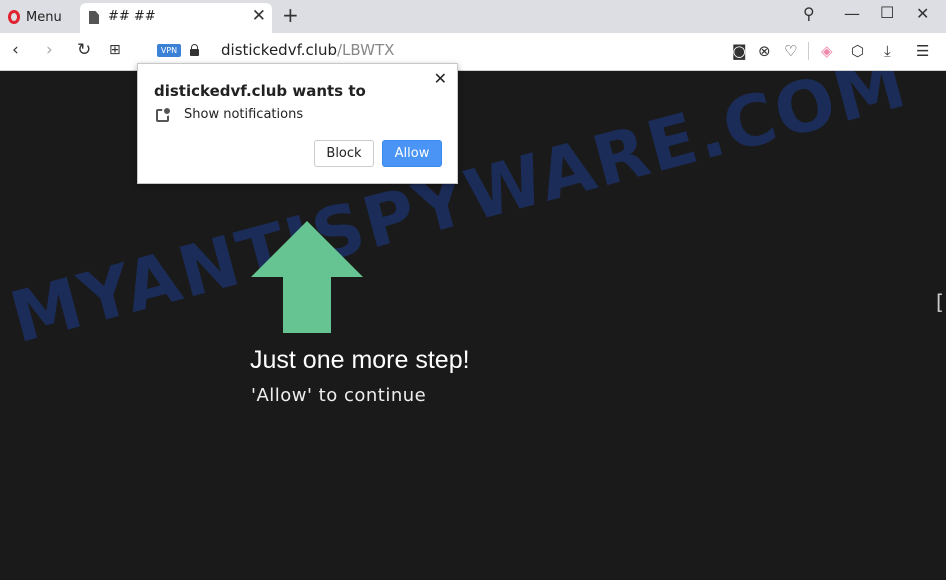 The height and width of the screenshot is (580, 946). What do you see at coordinates (44, 17) in the screenshot?
I see `menu-label: Menu` at bounding box center [44, 17].